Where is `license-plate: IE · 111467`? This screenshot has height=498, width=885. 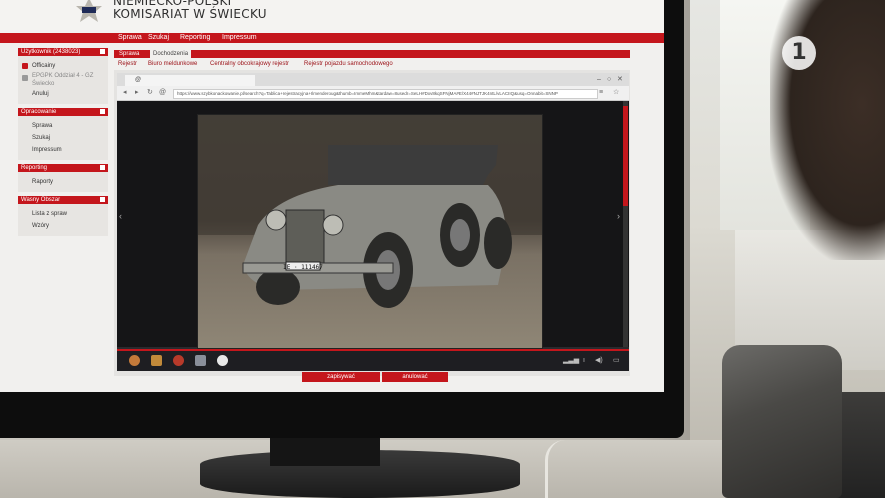 license-plate: IE · 111467 is located at coordinates (303, 267).